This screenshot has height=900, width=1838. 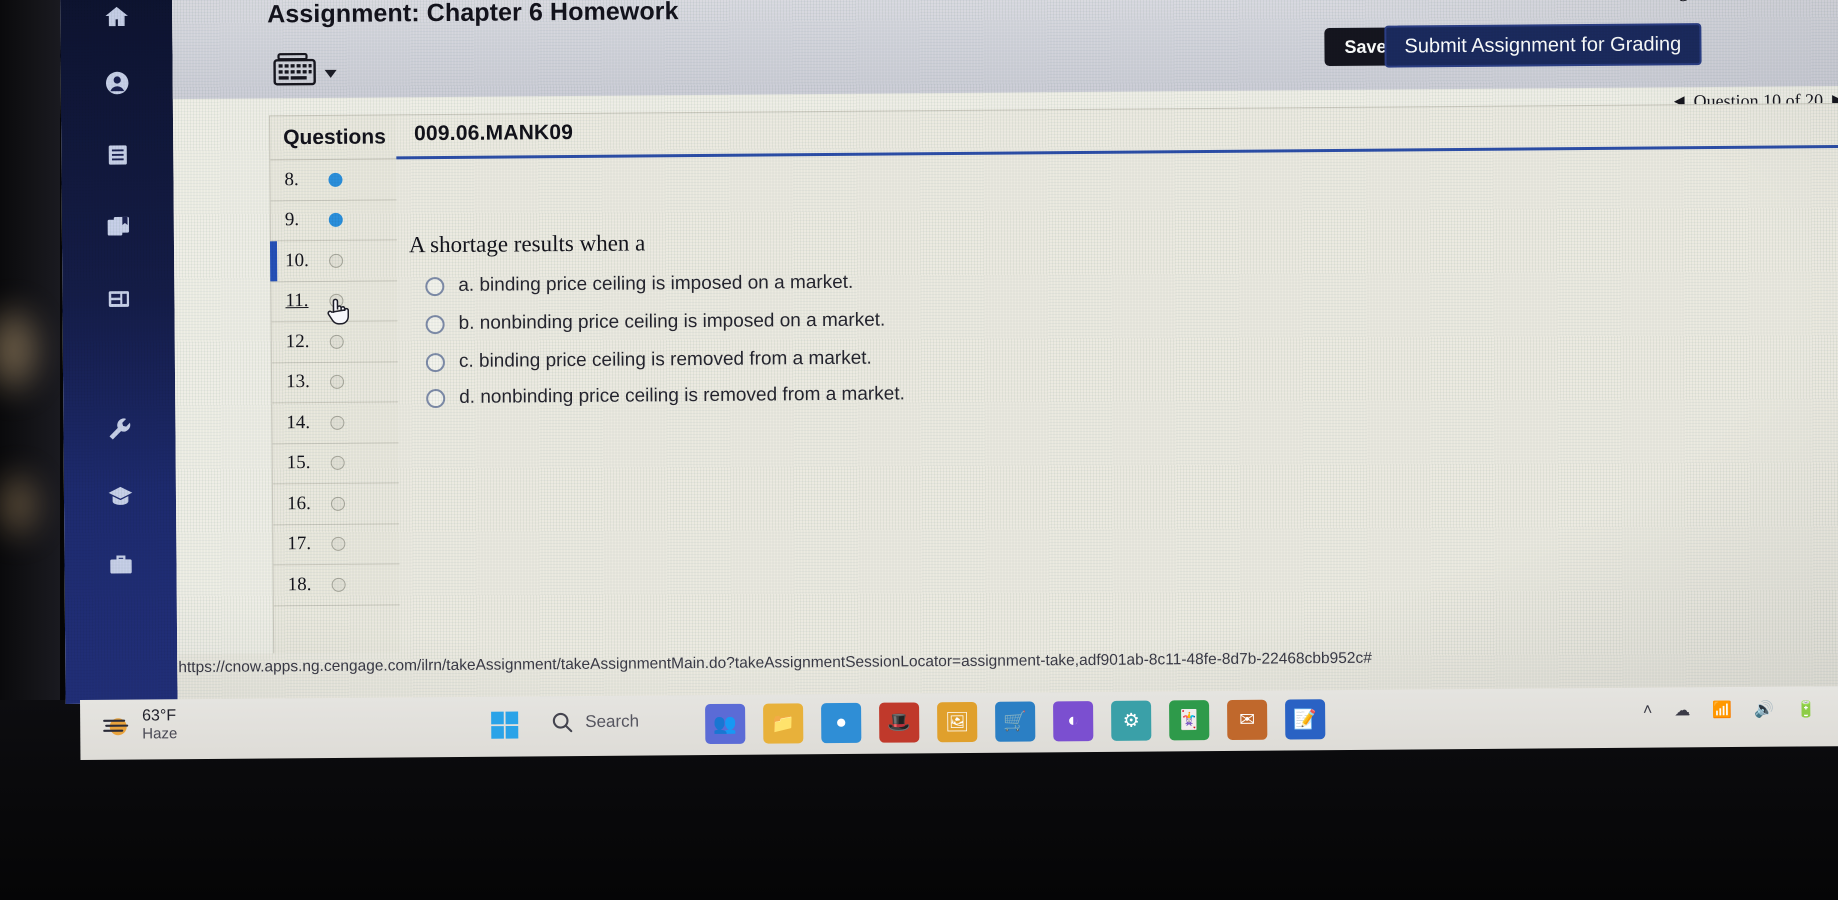 What do you see at coordinates (299, 584) in the screenshot?
I see `question-nav-number: 18.` at bounding box center [299, 584].